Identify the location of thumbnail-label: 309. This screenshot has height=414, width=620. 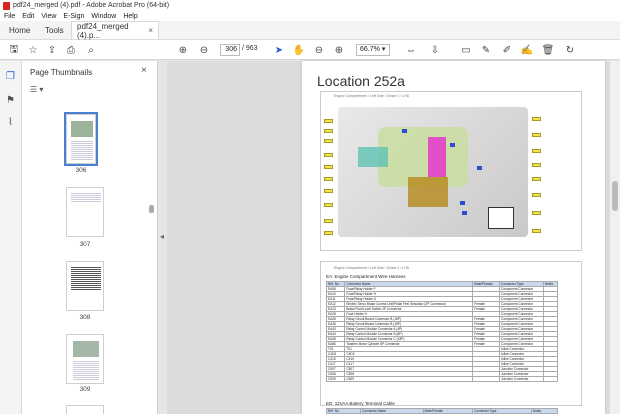
(85, 389).